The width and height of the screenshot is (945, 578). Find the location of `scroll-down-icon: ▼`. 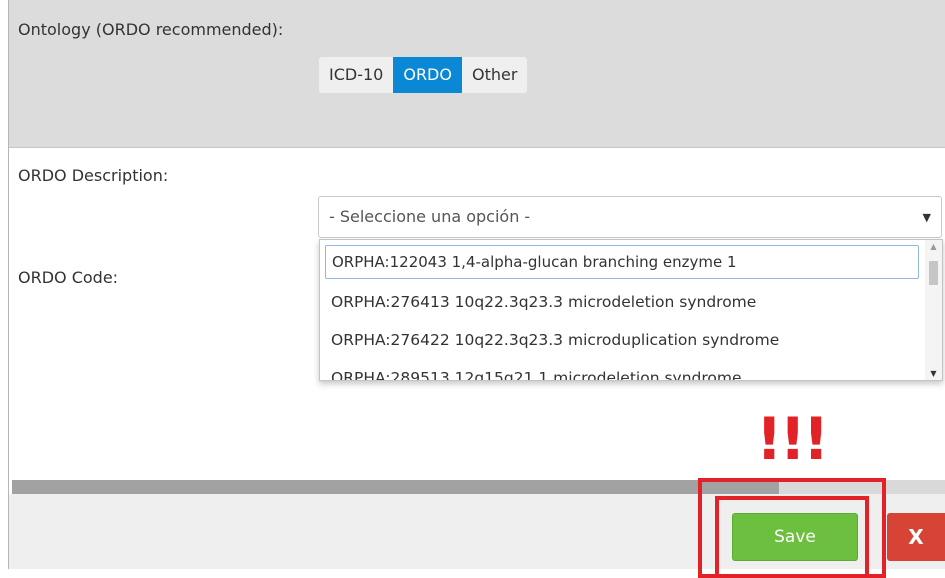

scroll-down-icon: ▼ is located at coordinates (933, 373).